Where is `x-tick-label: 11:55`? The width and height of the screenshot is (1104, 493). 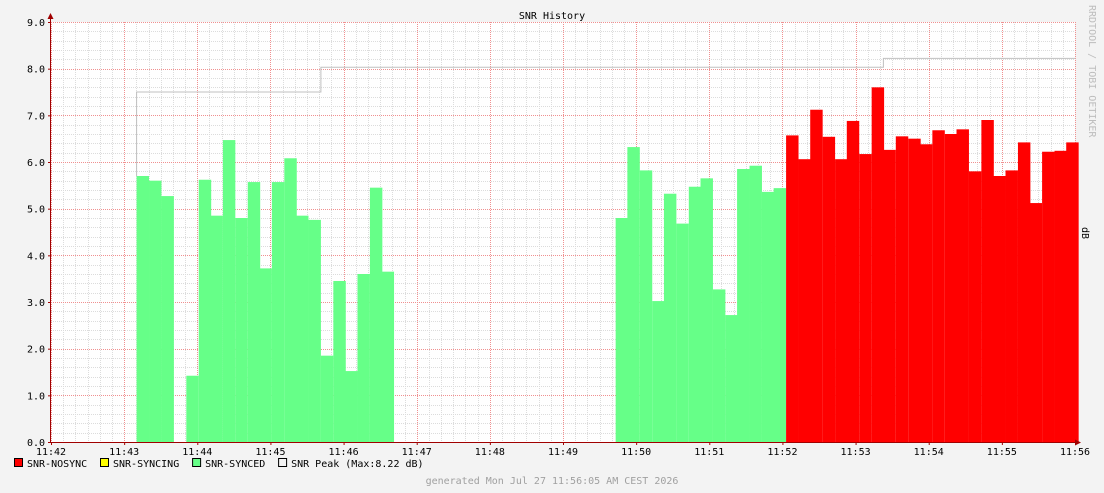
x-tick-label: 11:55 is located at coordinates (1002, 452).